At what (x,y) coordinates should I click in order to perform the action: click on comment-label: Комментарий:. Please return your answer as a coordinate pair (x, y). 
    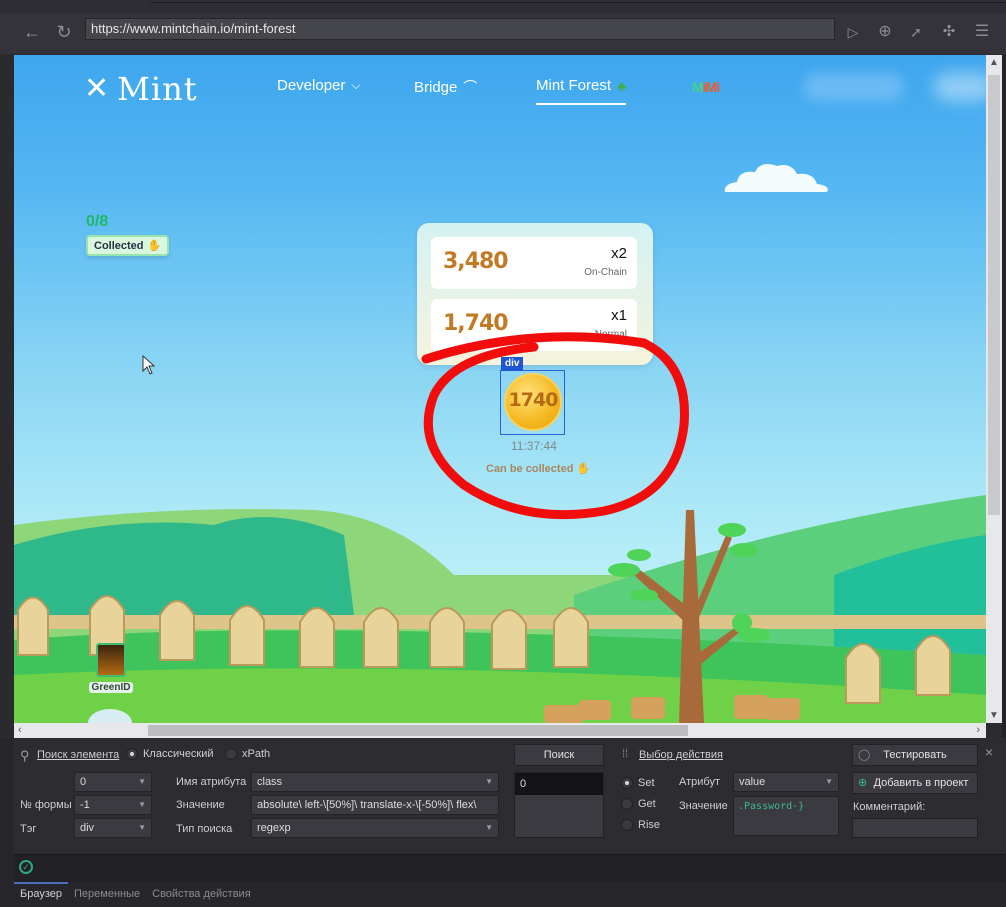
    Looking at the image, I should click on (889, 807).